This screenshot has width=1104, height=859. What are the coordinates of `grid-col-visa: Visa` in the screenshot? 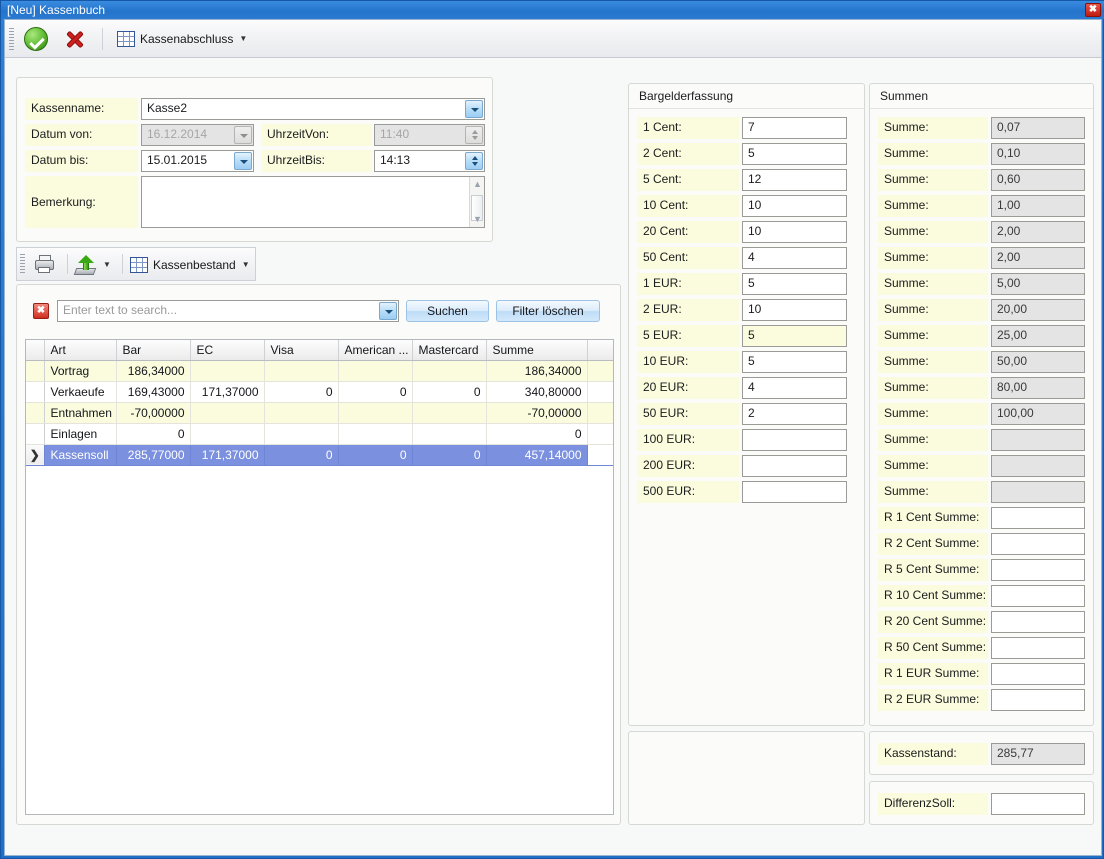 It's located at (301, 350).